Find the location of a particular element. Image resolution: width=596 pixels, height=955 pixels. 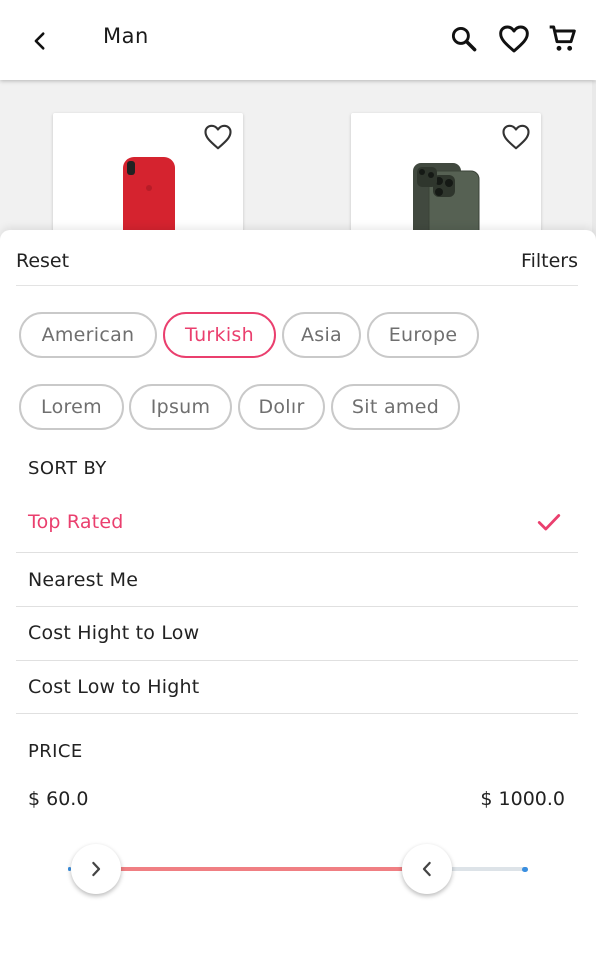

sort-option-label: Top Rated is located at coordinates (76, 522).